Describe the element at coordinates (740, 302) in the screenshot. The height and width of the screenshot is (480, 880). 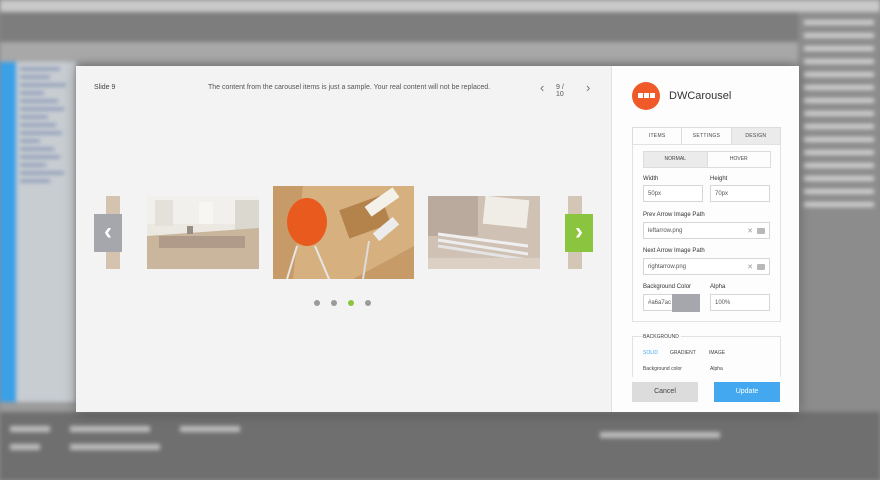
I see `alpha-input: 100%` at that location.